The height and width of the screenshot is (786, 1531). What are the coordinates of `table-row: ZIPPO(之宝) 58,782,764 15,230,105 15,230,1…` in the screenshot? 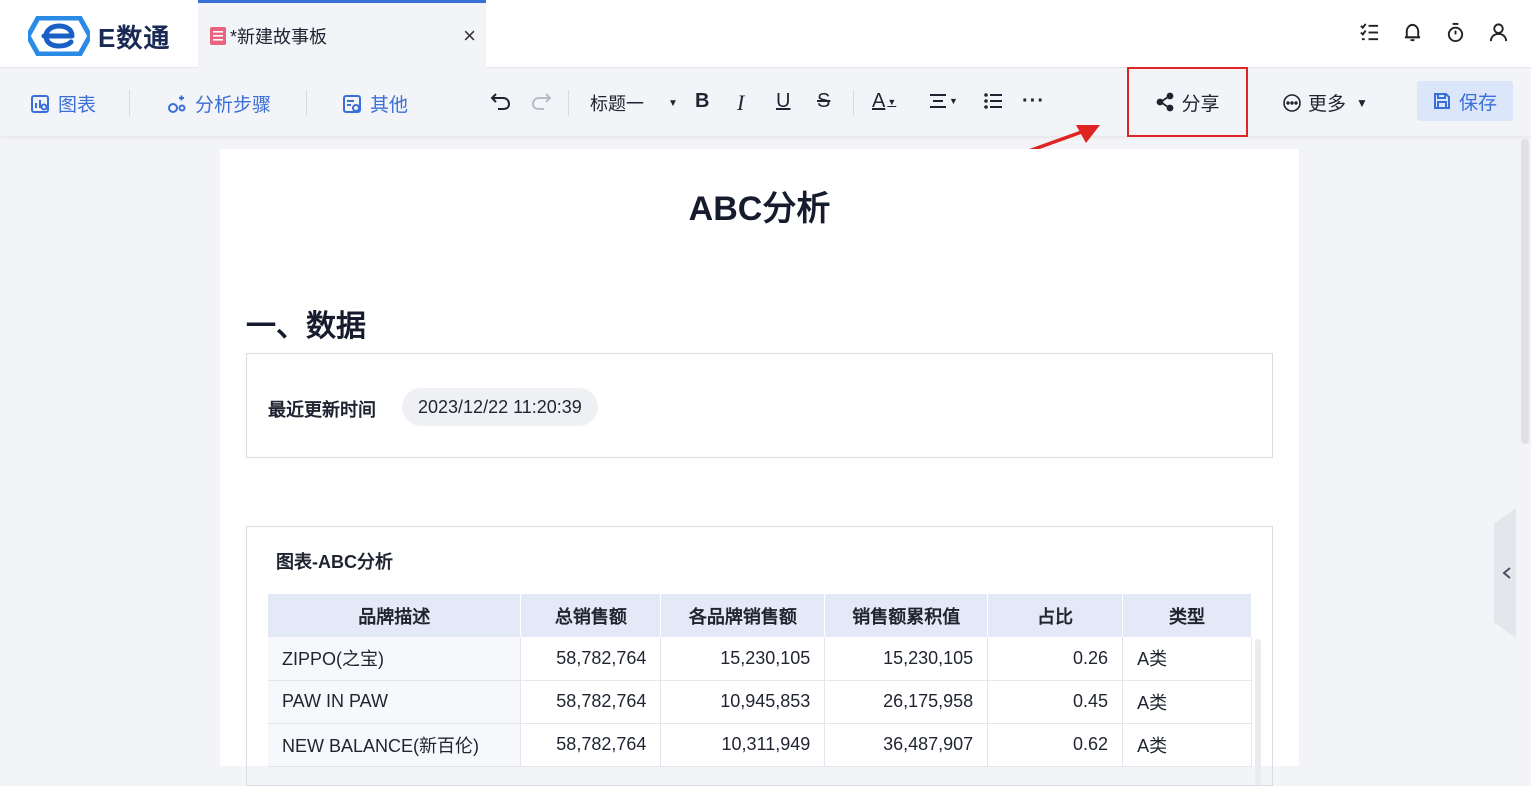 It's located at (760, 659).